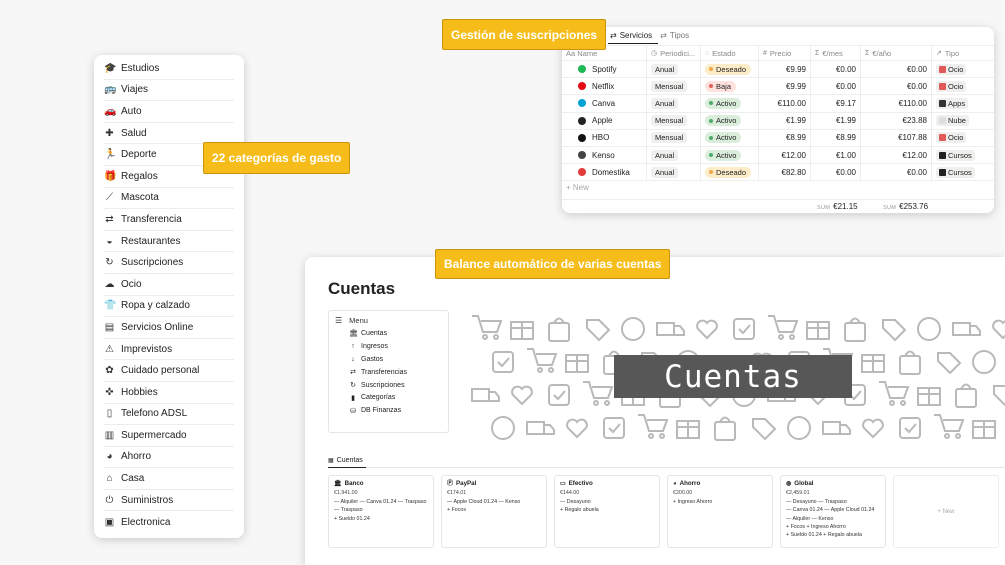 The height and width of the screenshot is (565, 1005). What do you see at coordinates (676, 35) in the screenshot?
I see `tab-tipos: ⇄ Tipos` at bounding box center [676, 35].